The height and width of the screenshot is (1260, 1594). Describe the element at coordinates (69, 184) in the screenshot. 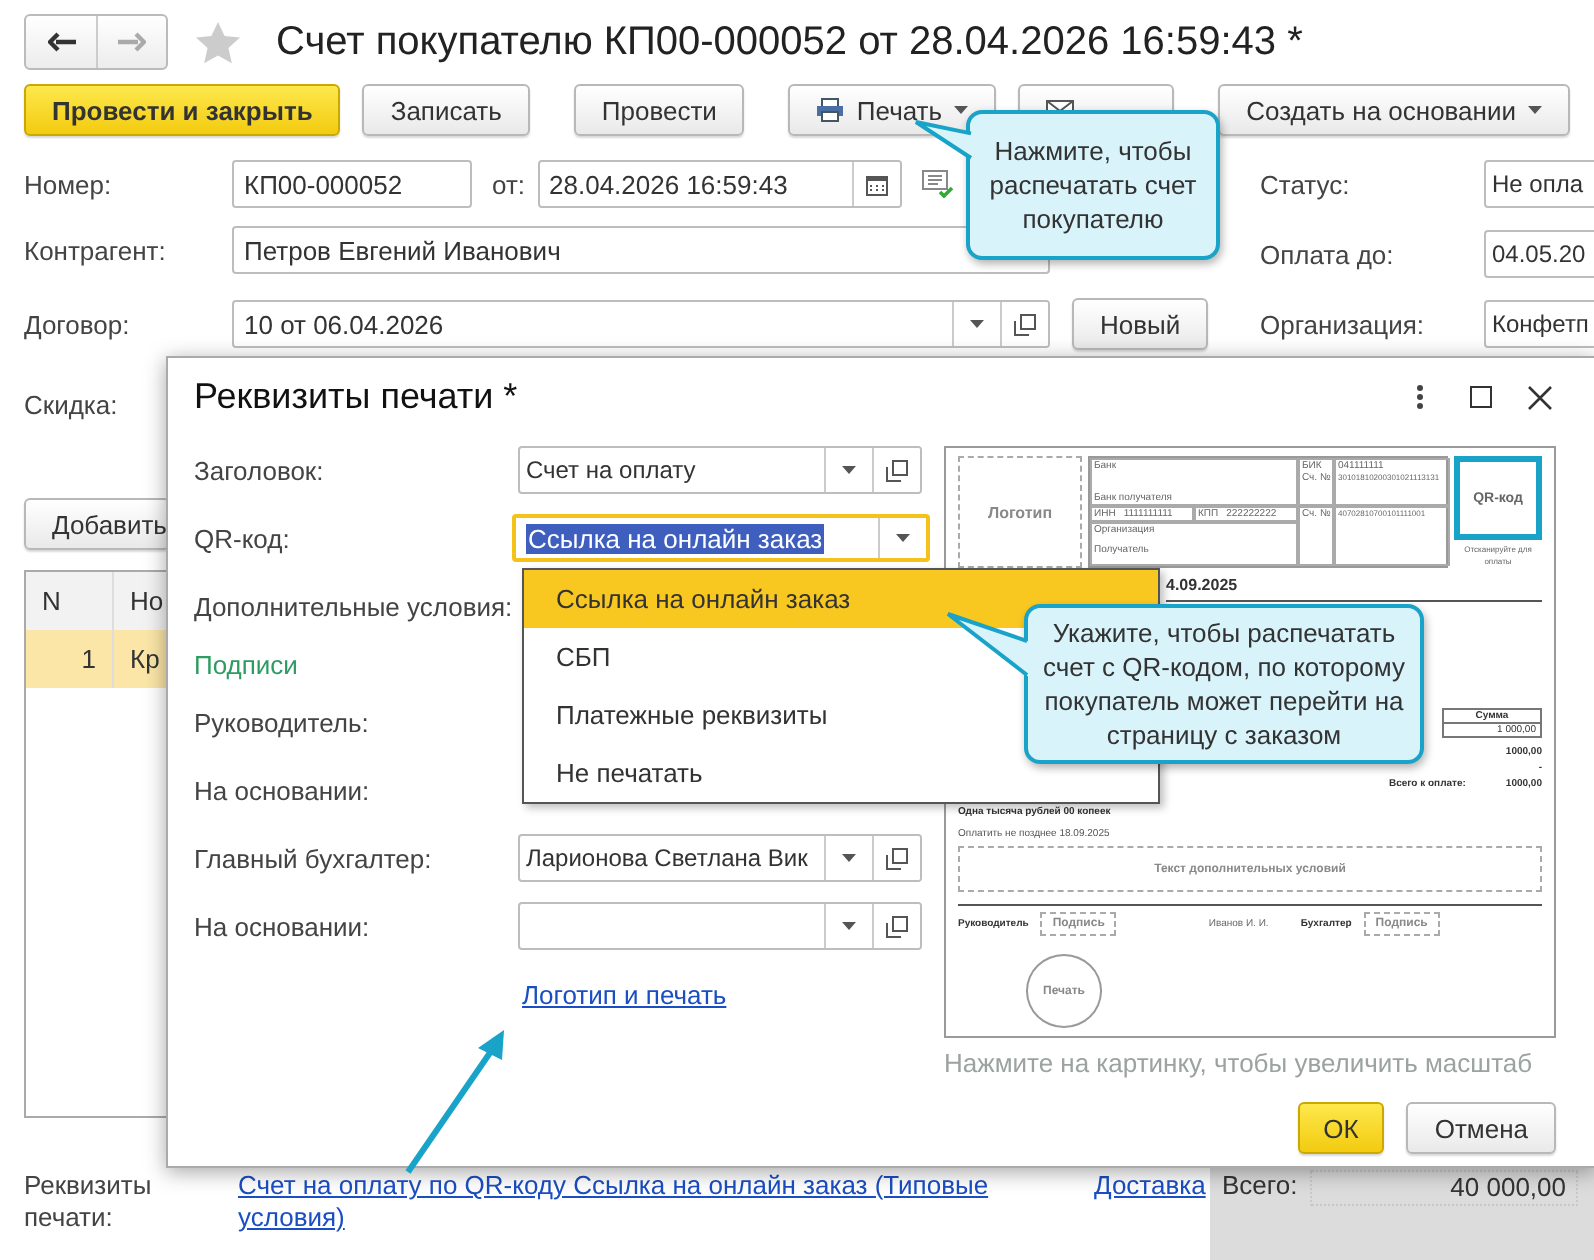

I see `field-label: Номер:` at that location.